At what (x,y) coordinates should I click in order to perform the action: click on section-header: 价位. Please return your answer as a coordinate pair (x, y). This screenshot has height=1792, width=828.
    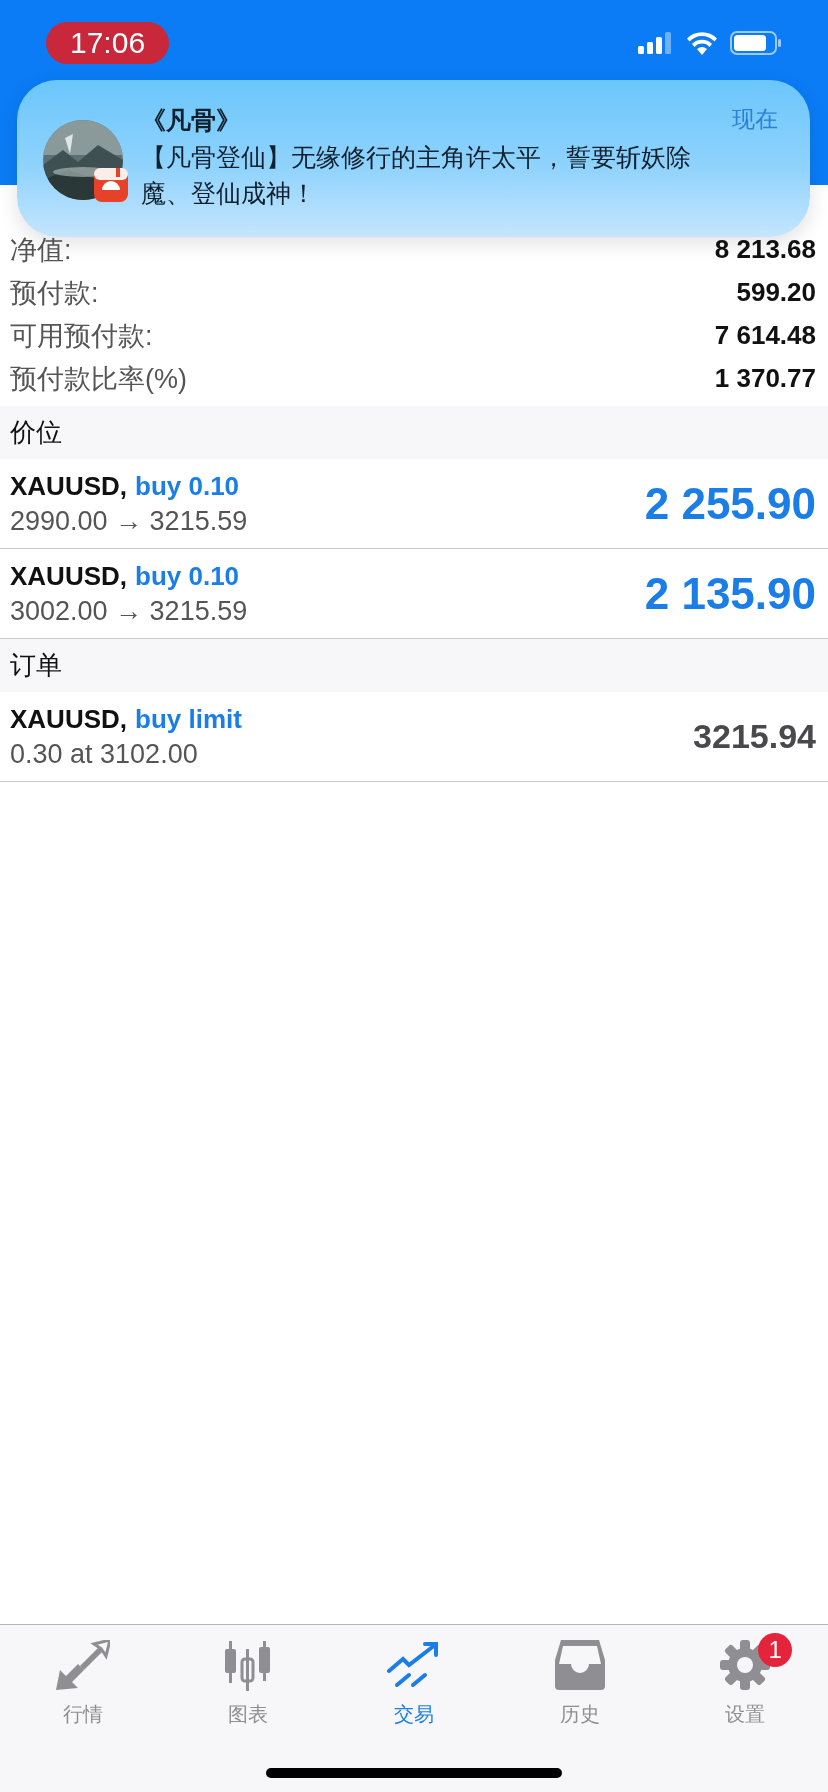
    Looking at the image, I should click on (414, 432).